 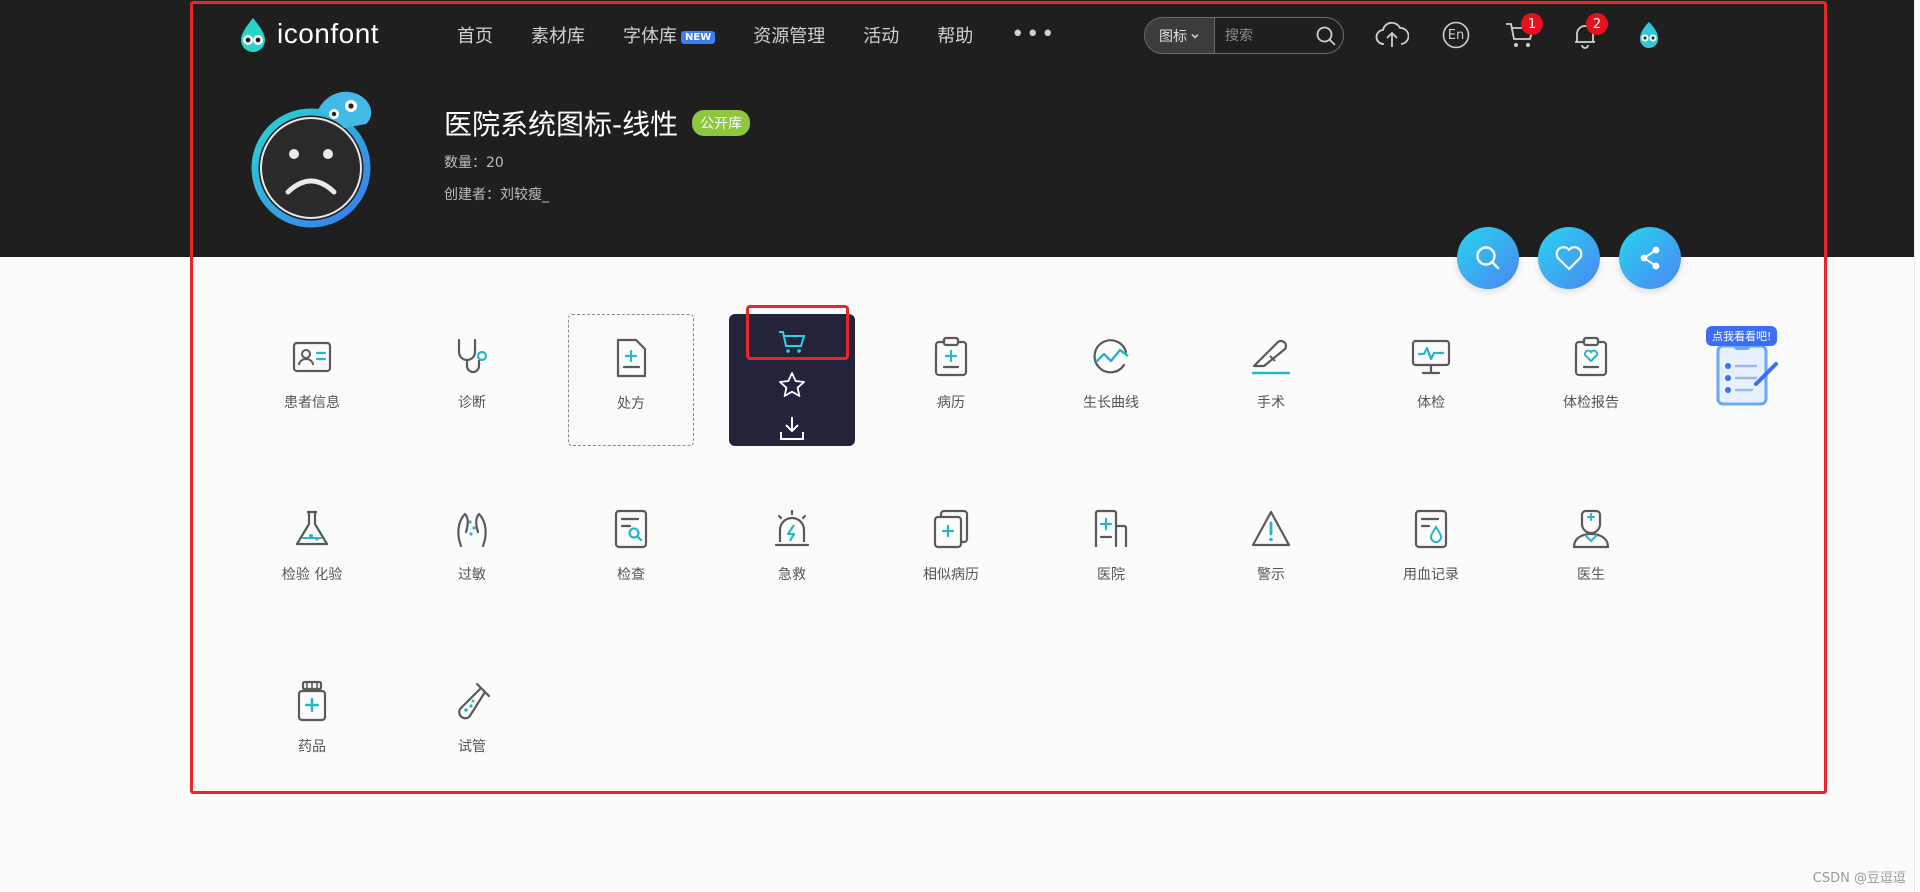 What do you see at coordinates (1111, 528) in the screenshot?
I see `hospital-icon` at bounding box center [1111, 528].